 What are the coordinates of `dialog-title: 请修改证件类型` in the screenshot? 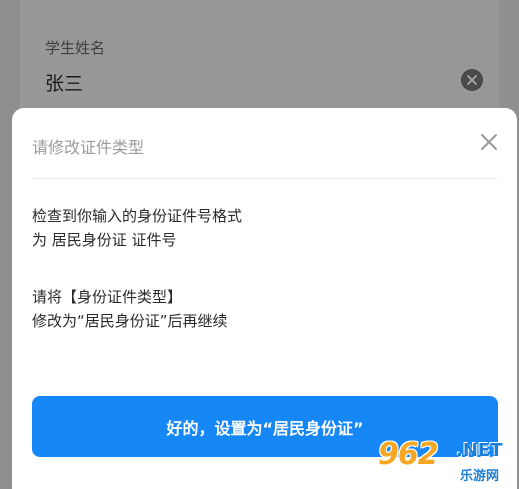 It's located at (88, 147).